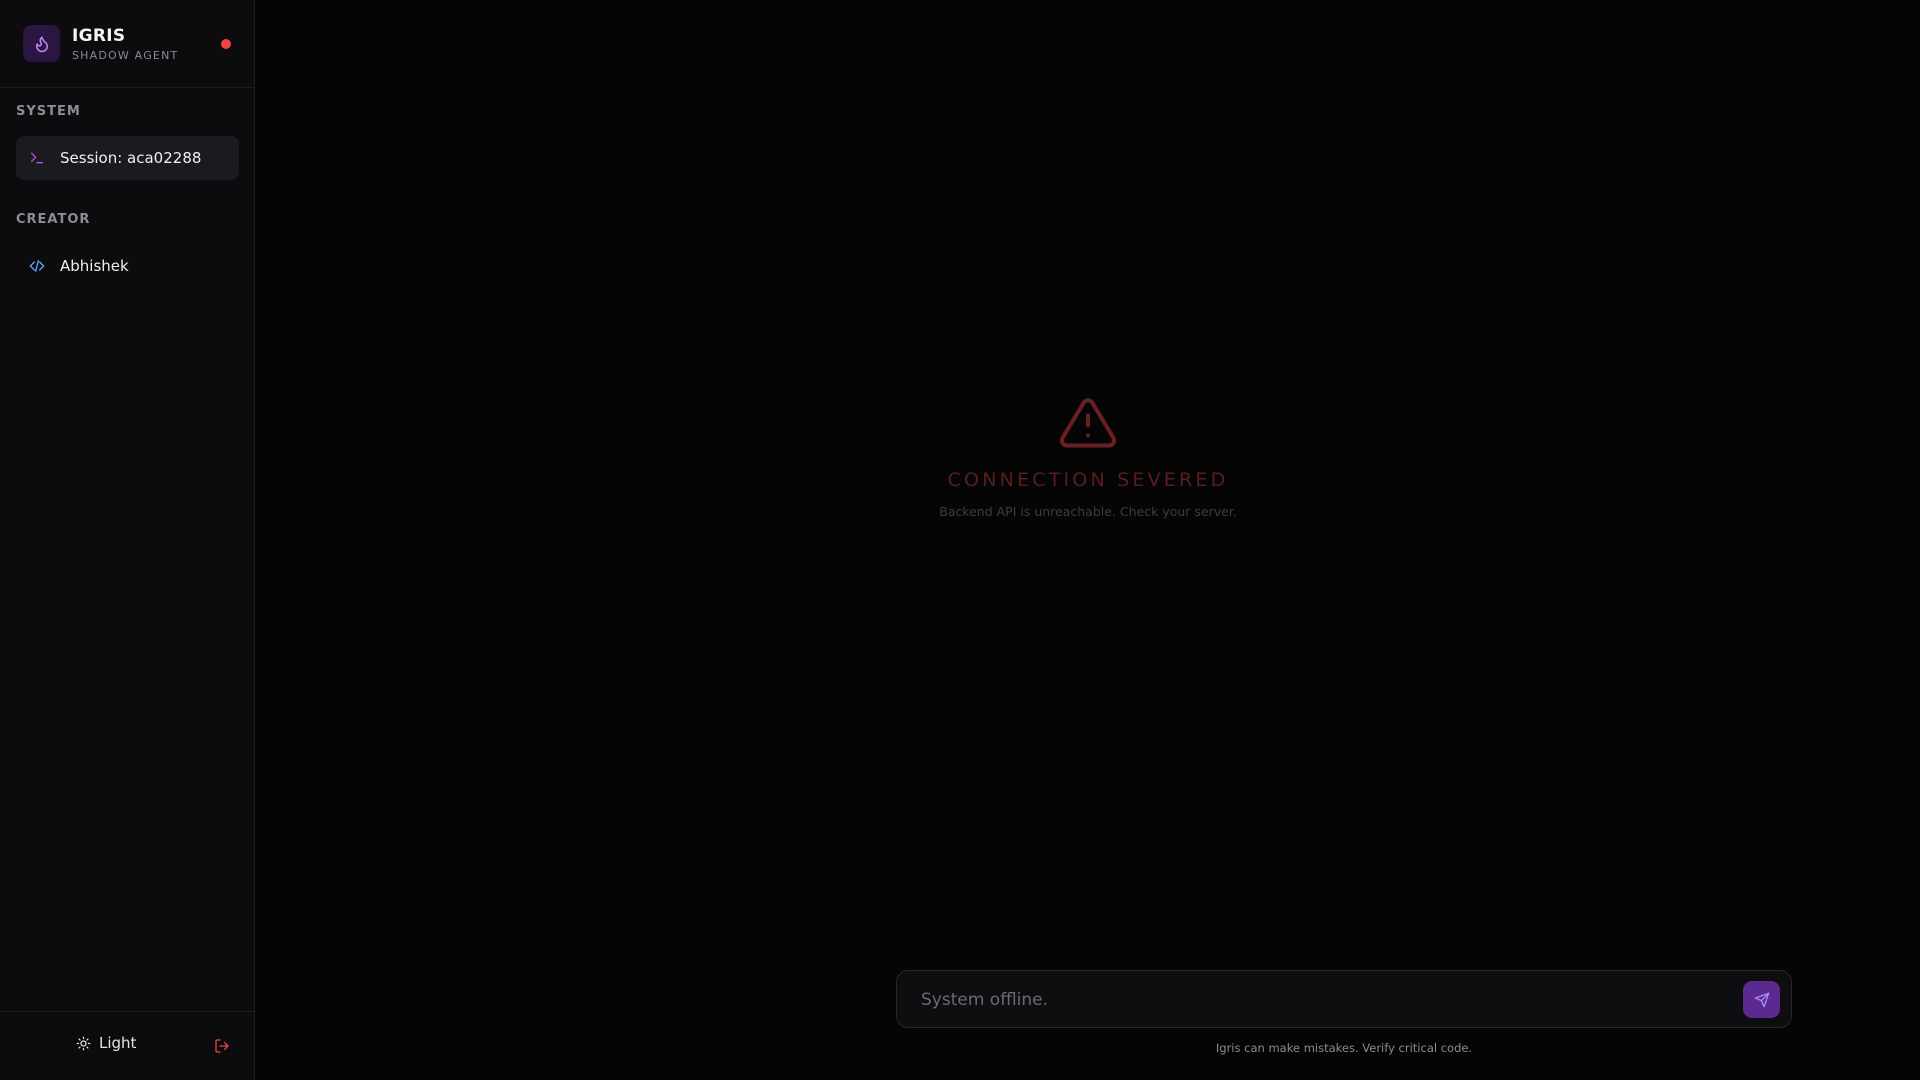 This screenshot has width=1920, height=1080. What do you see at coordinates (37, 266) in the screenshot?
I see `code-icon` at bounding box center [37, 266].